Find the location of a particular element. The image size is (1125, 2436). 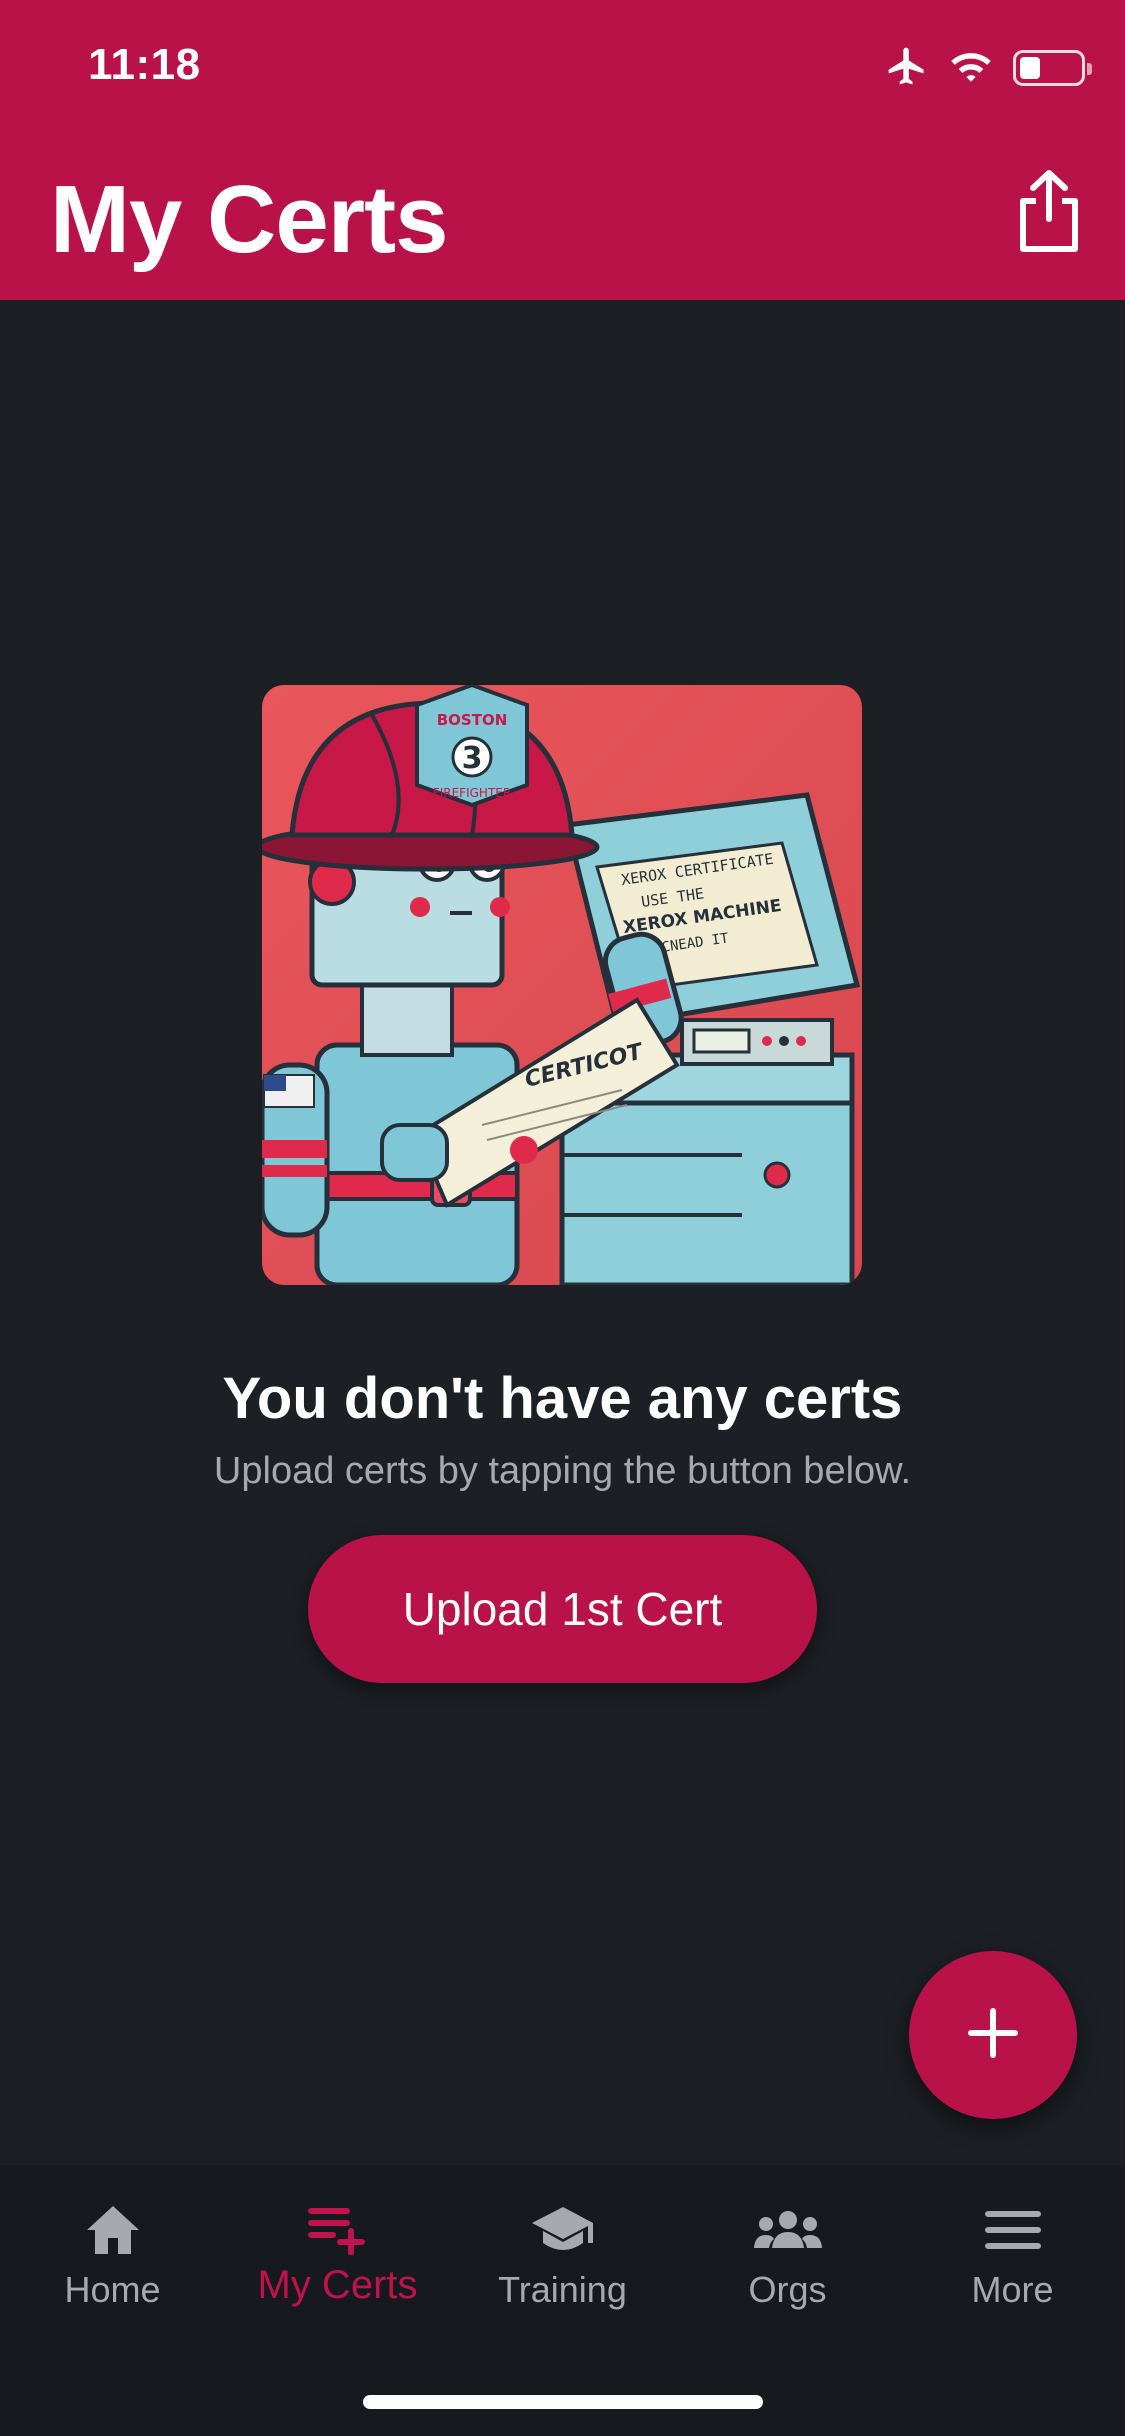

status-icons is located at coordinates (988, 68).